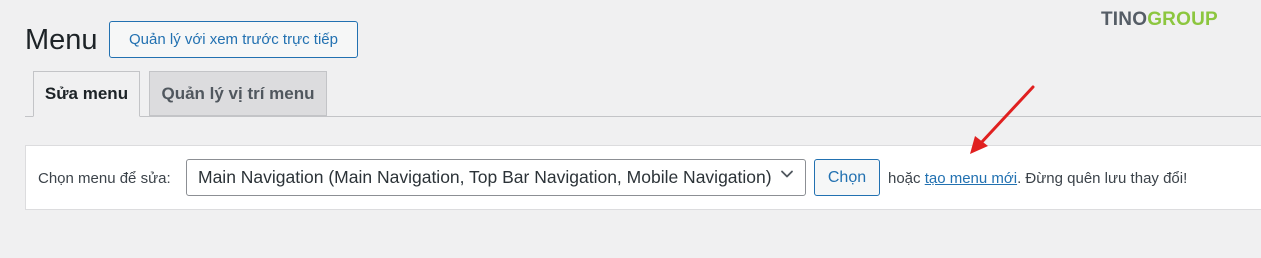 This screenshot has height=258, width=1261. Describe the element at coordinates (643, 116) in the screenshot. I see `tabs-divider` at that location.